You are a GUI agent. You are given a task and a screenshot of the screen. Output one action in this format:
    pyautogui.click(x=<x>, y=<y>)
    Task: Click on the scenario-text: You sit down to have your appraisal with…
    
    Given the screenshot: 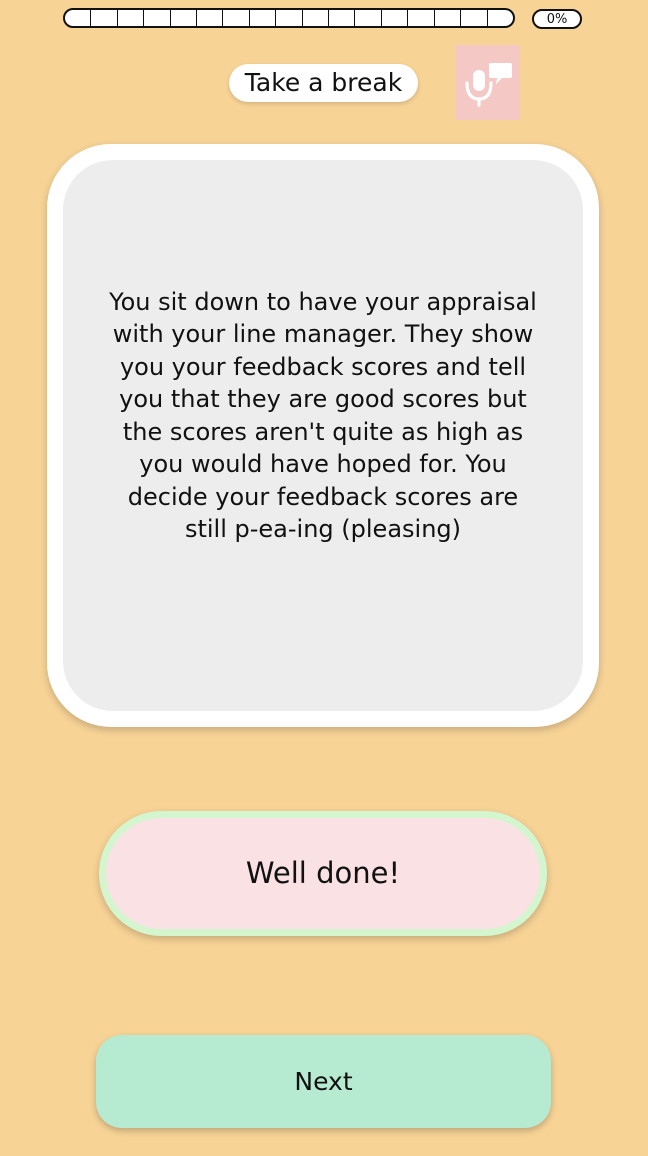 What is the action you would take?
    pyautogui.click(x=323, y=415)
    